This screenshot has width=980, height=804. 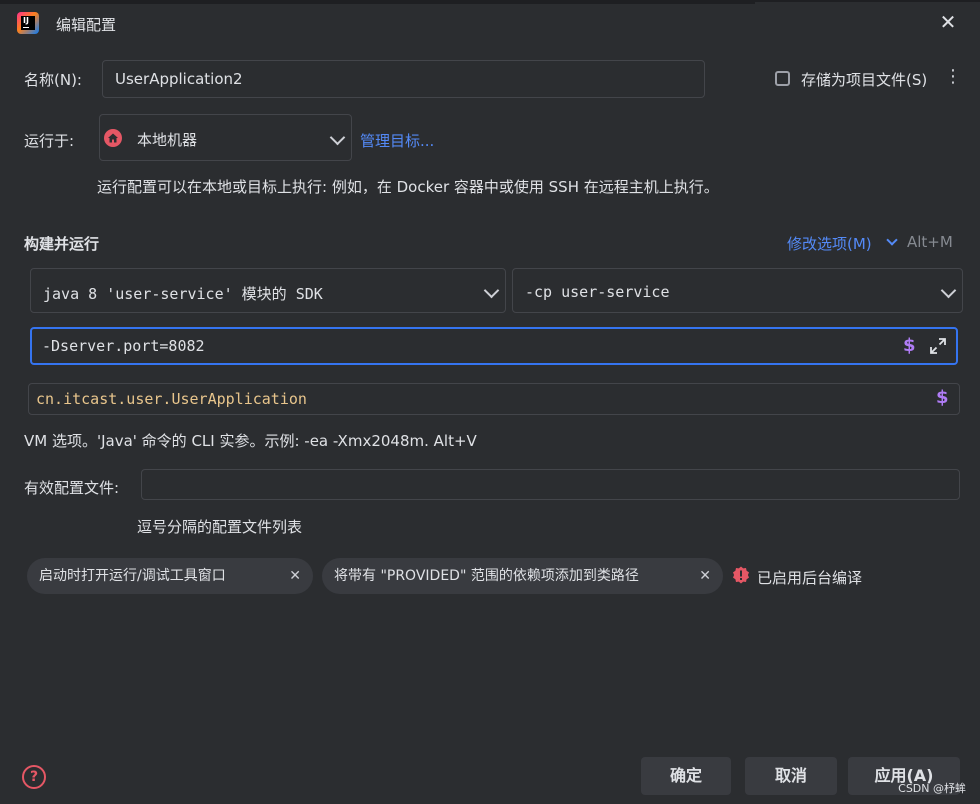 I want to click on watermark: CSDN @杼蛑, so click(x=932, y=788).